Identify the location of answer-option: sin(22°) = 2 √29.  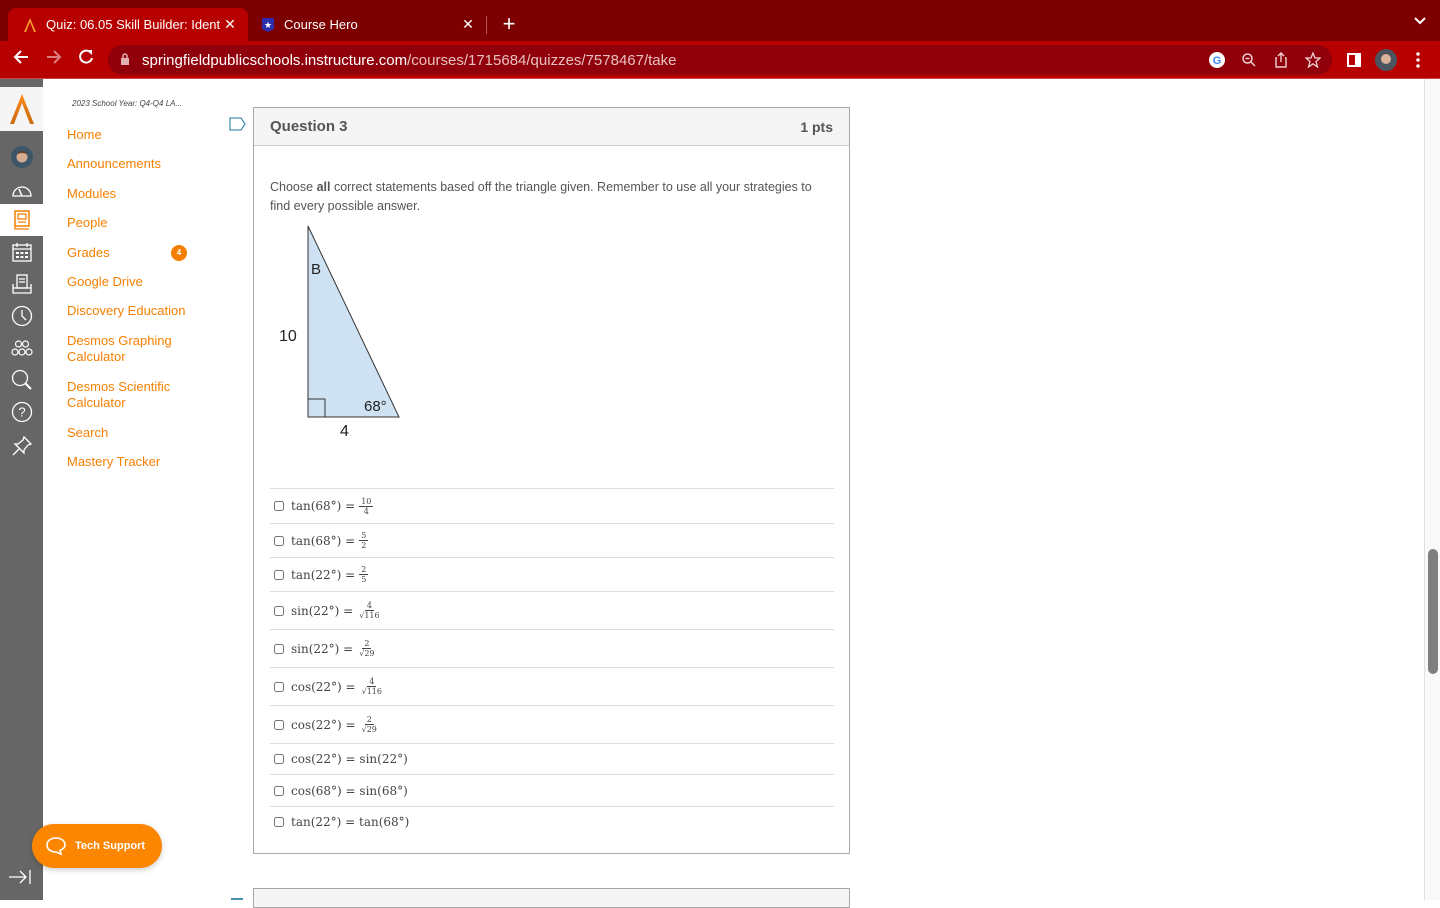
(552, 648).